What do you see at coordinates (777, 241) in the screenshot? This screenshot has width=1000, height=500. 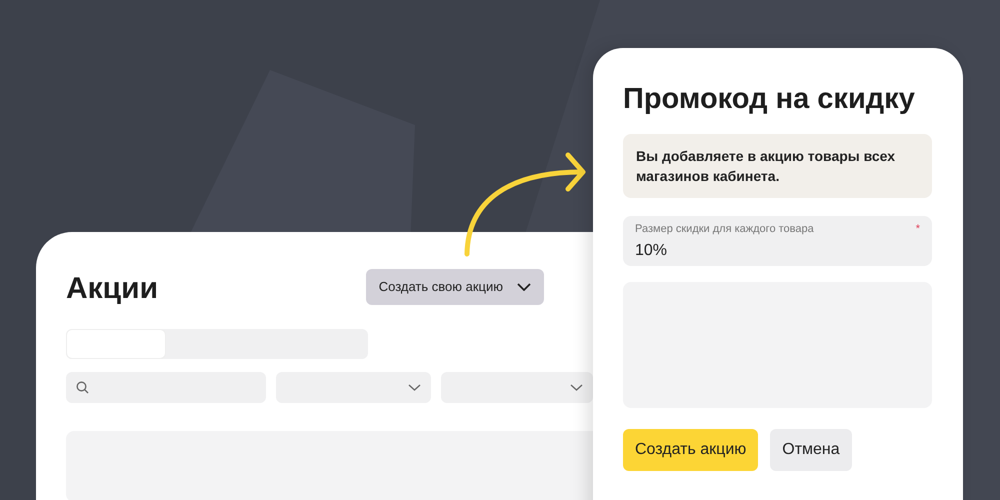 I see `discount-field: Размер скидки для каждого товара * 10%` at bounding box center [777, 241].